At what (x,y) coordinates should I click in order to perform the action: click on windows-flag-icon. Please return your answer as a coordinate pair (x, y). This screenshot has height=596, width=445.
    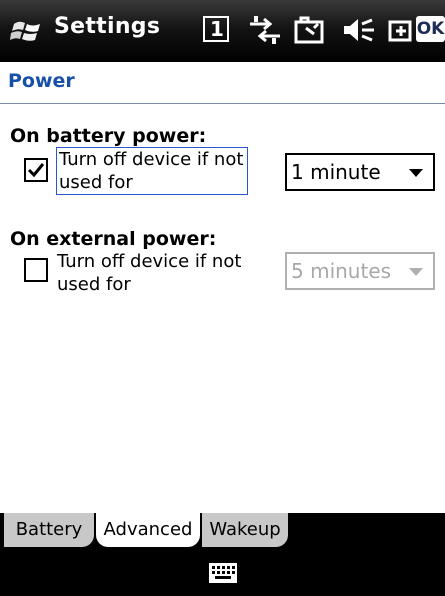
    Looking at the image, I should click on (27, 31).